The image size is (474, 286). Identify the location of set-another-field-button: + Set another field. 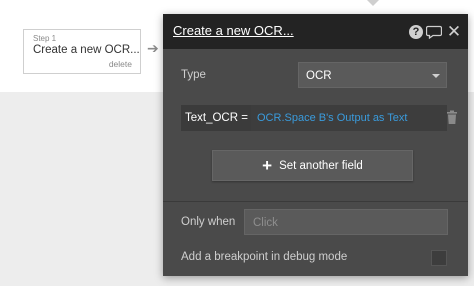
(312, 165).